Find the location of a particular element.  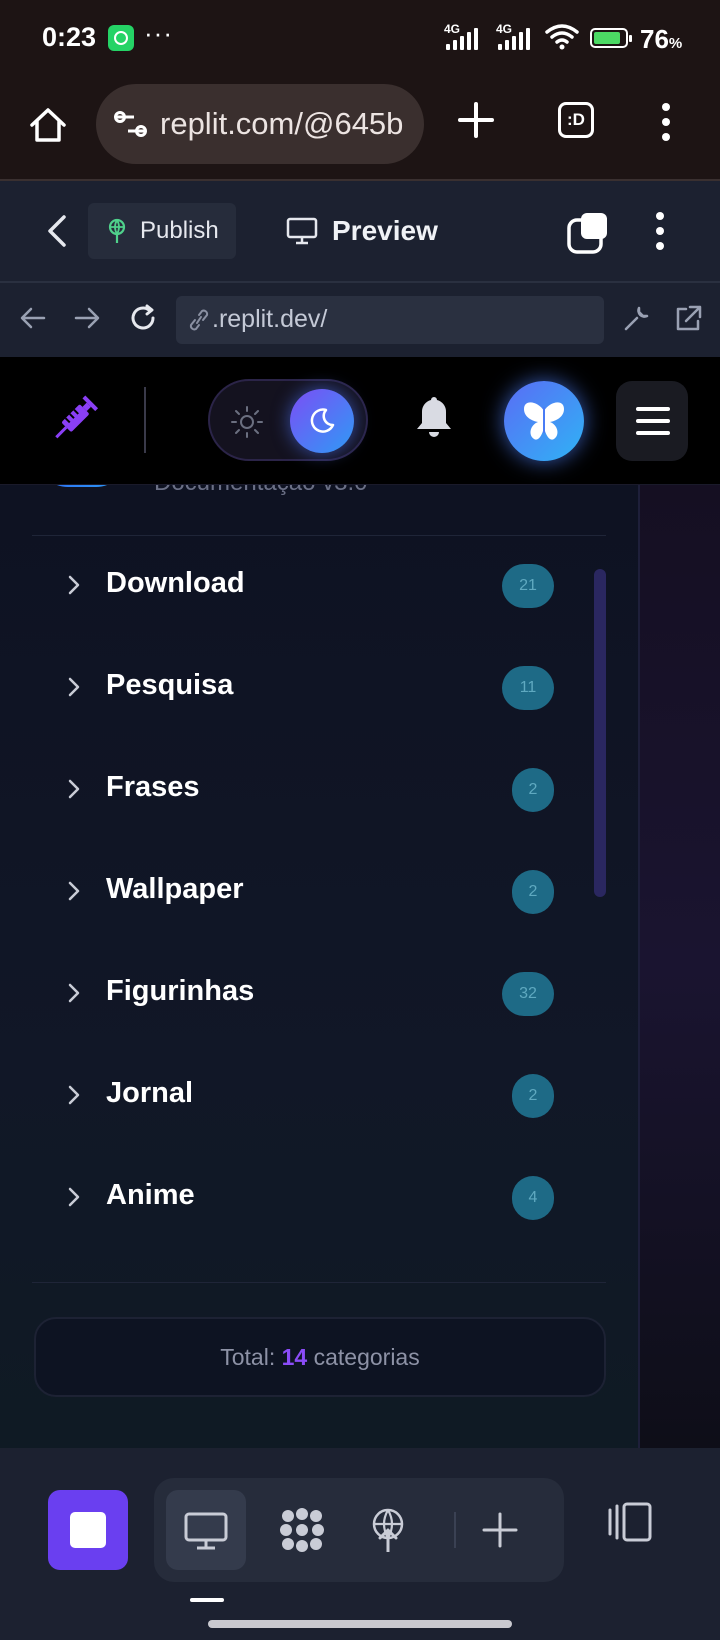

category-item-frases: Frases 2 is located at coordinates (306, 789).